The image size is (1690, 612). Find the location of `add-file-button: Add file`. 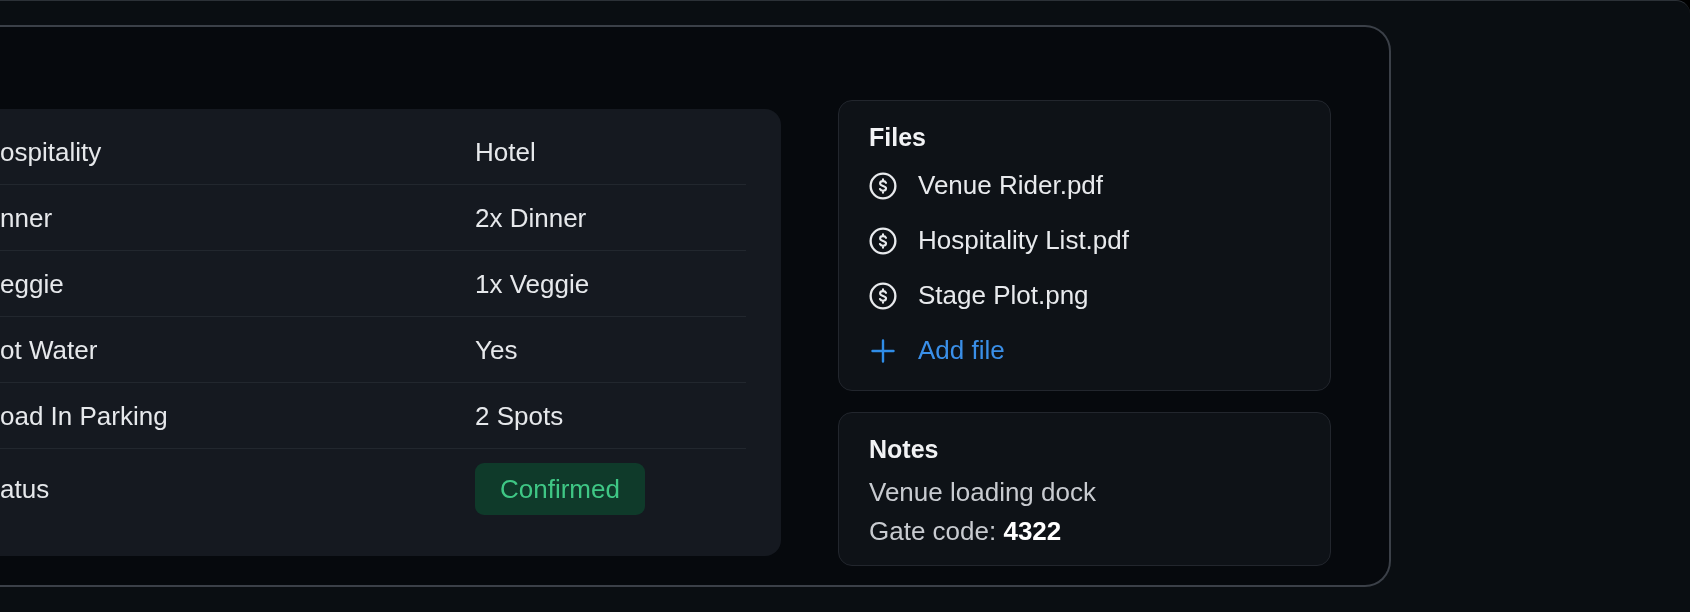

add-file-button: Add file is located at coordinates (937, 350).